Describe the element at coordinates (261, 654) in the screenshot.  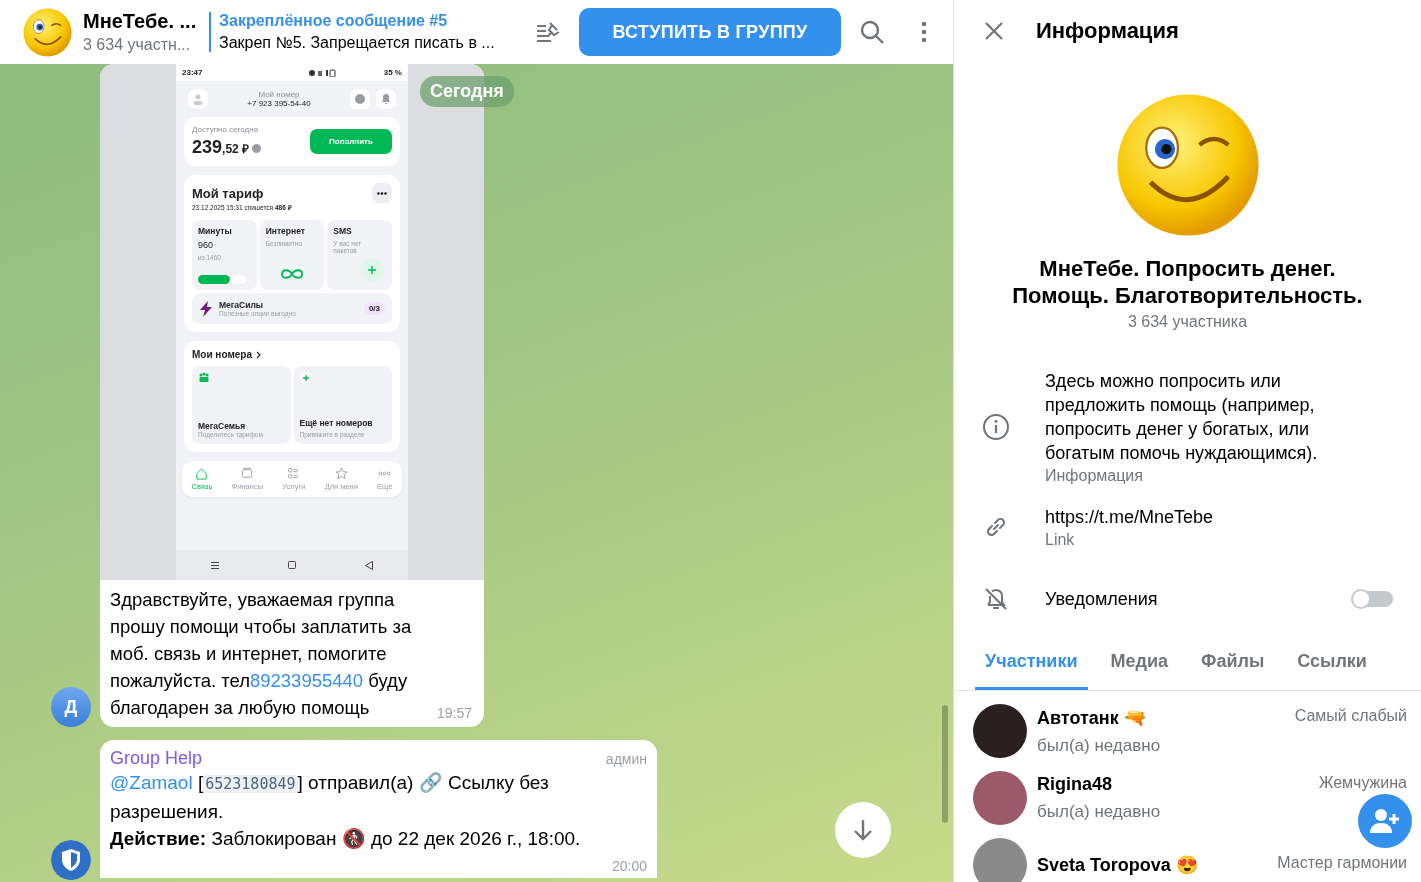
I see `message-text: Здравствуйте, уважаемая группа прошу помощи чтобы заплатить за моб. связь и интернет, помогите пожалуйста. тел89233955440 буду благодарен за любую помощь` at that location.